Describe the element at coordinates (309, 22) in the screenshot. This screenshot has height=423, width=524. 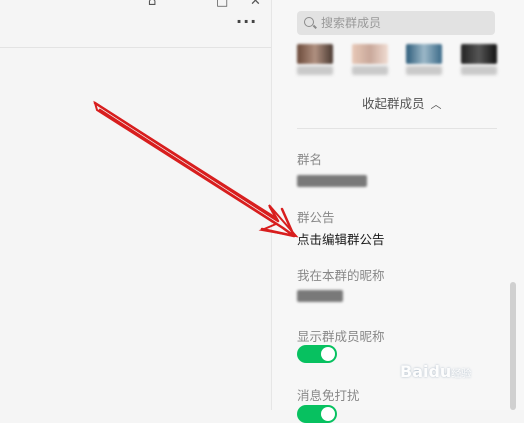
I see `search-icon` at that location.